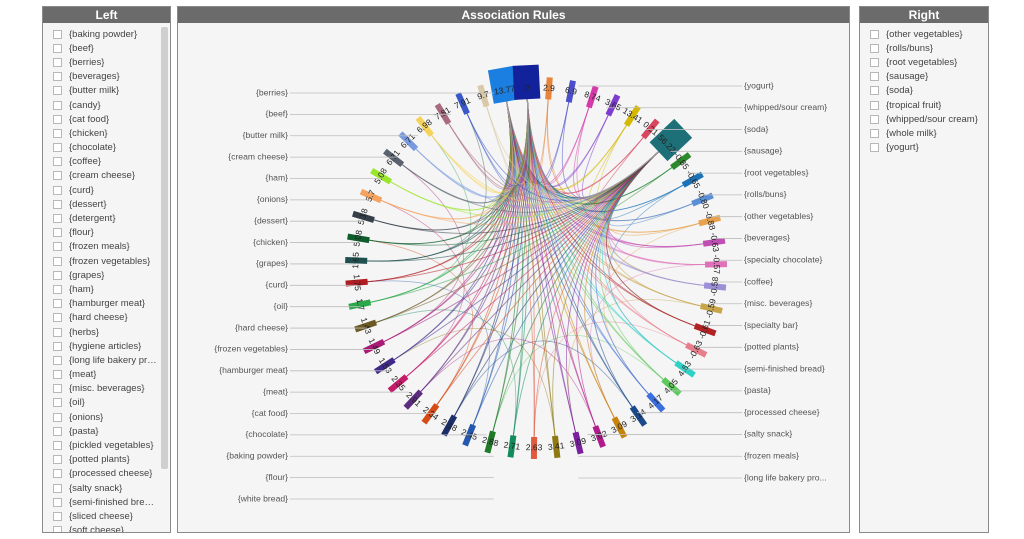  What do you see at coordinates (105, 190) in the screenshot?
I see `left-item: {curd}` at bounding box center [105, 190].